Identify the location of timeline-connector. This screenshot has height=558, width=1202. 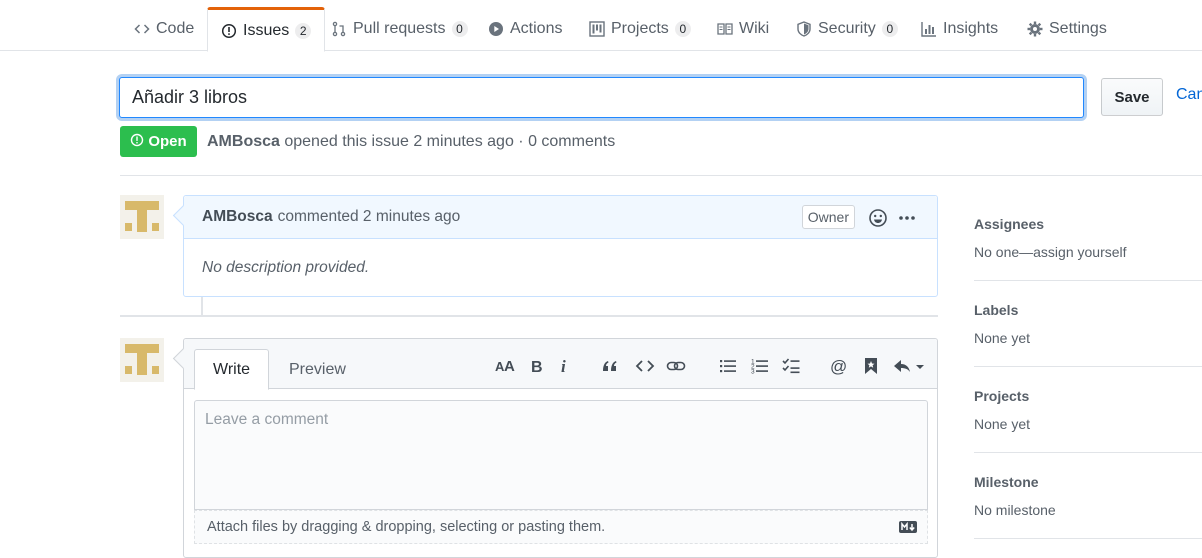
(202, 306).